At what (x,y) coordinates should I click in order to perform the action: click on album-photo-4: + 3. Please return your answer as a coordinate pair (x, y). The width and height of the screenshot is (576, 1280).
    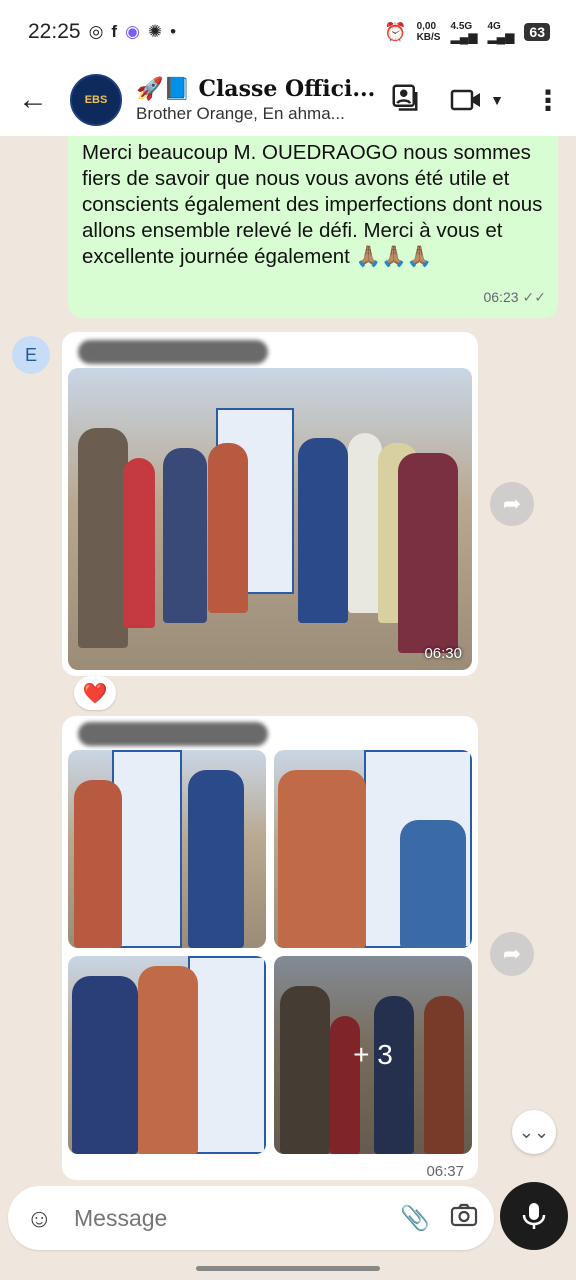
    Looking at the image, I should click on (373, 1055).